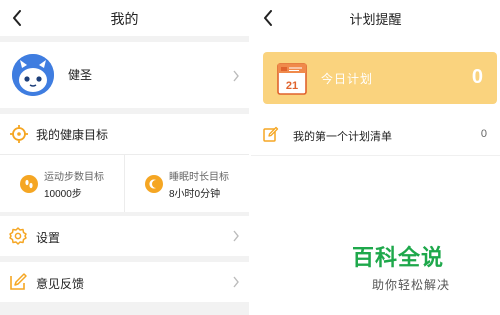 The height and width of the screenshot is (315, 500). I want to click on target-icon, so click(19, 134).